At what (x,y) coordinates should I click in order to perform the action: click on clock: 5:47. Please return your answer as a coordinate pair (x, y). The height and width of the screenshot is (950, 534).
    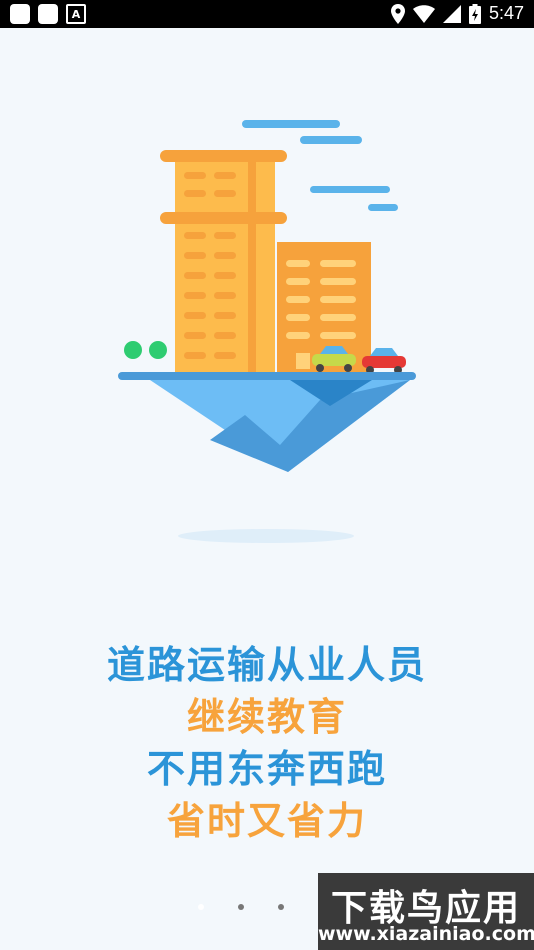
    Looking at the image, I should click on (506, 13).